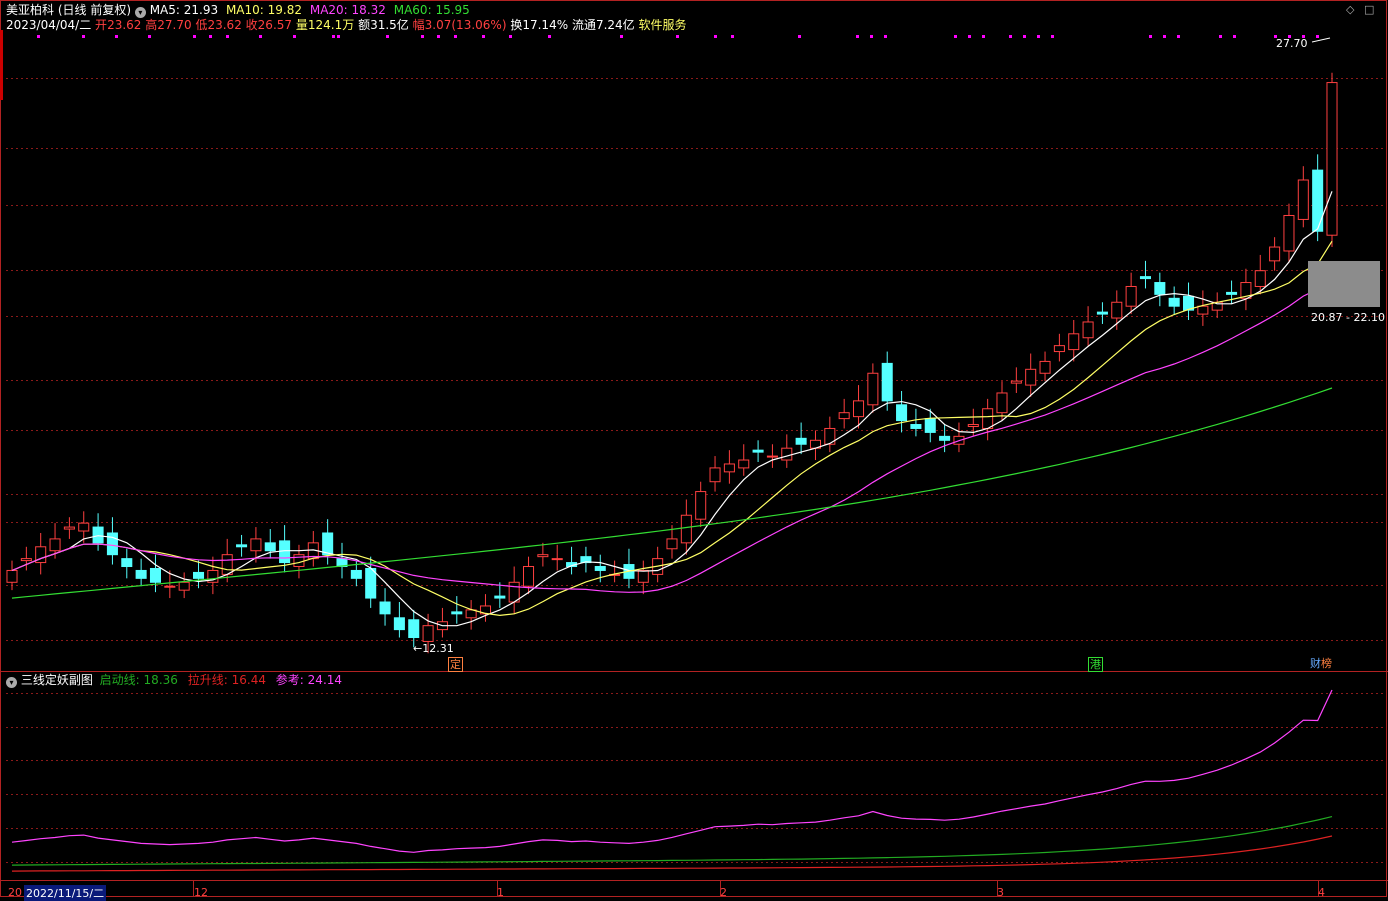  Describe the element at coordinates (15, 892) in the screenshot. I see `axis-year-label: 20` at that location.